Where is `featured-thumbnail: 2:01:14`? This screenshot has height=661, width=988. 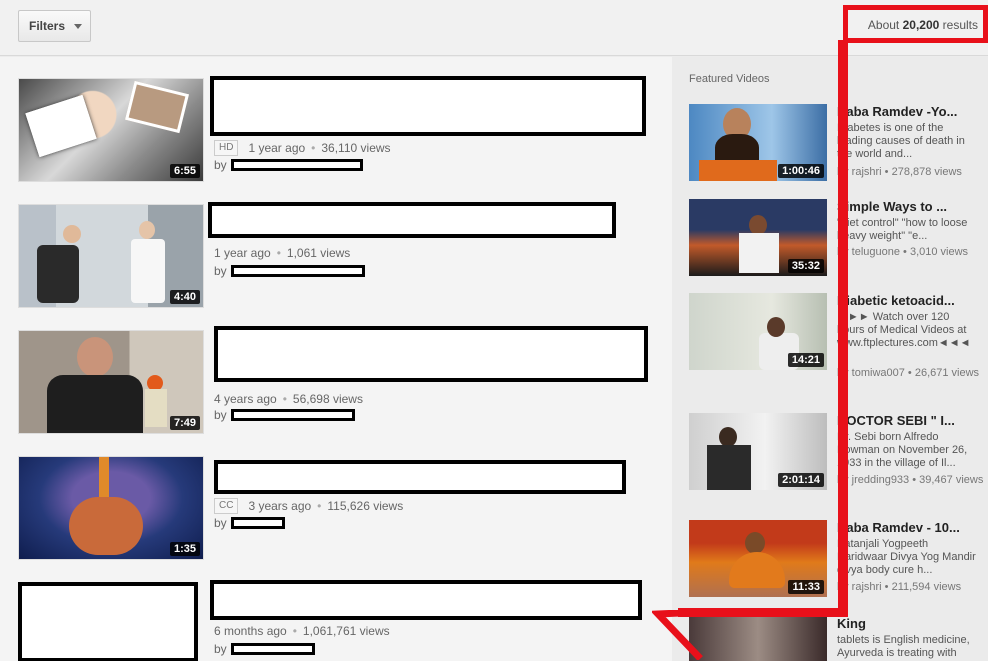 featured-thumbnail: 2:01:14 is located at coordinates (758, 451).